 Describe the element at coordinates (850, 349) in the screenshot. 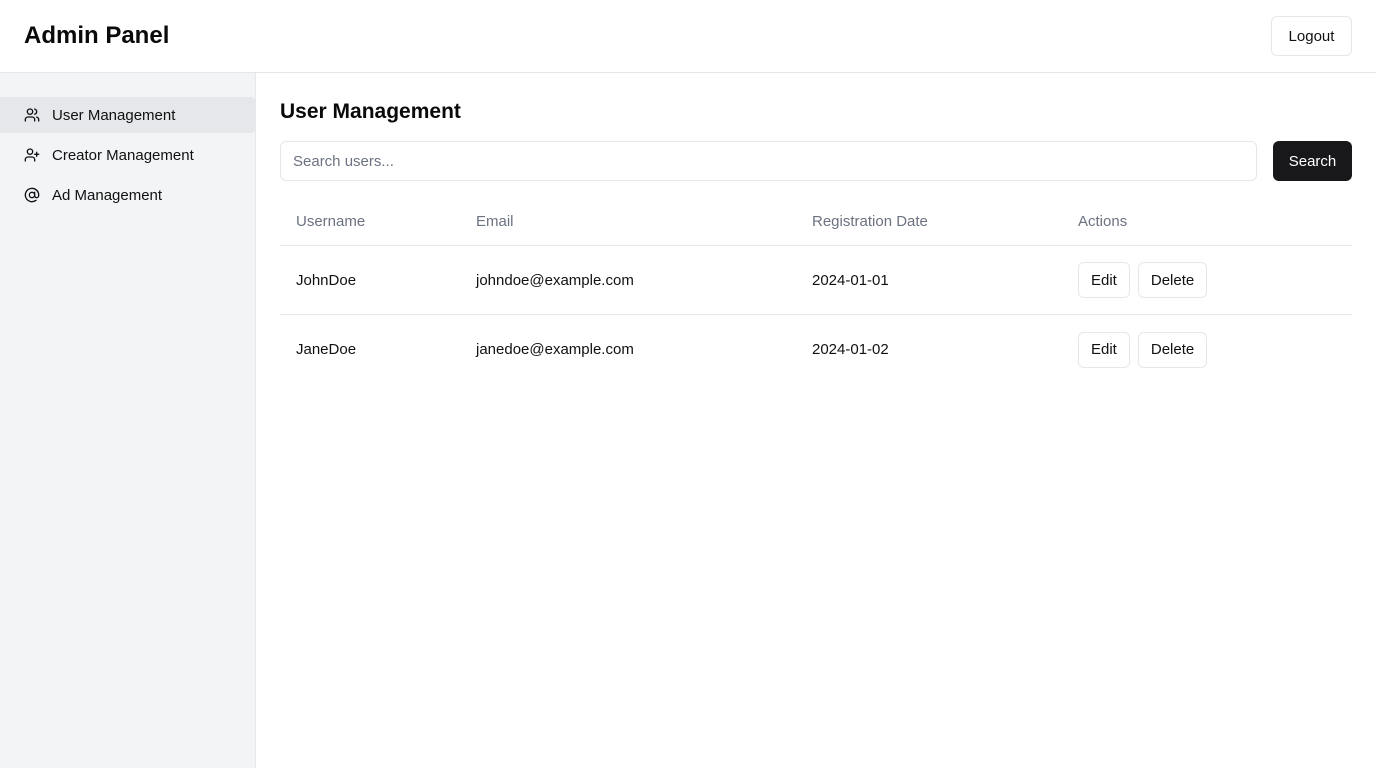

I see `registration-date-cell: 2024-01-02` at that location.